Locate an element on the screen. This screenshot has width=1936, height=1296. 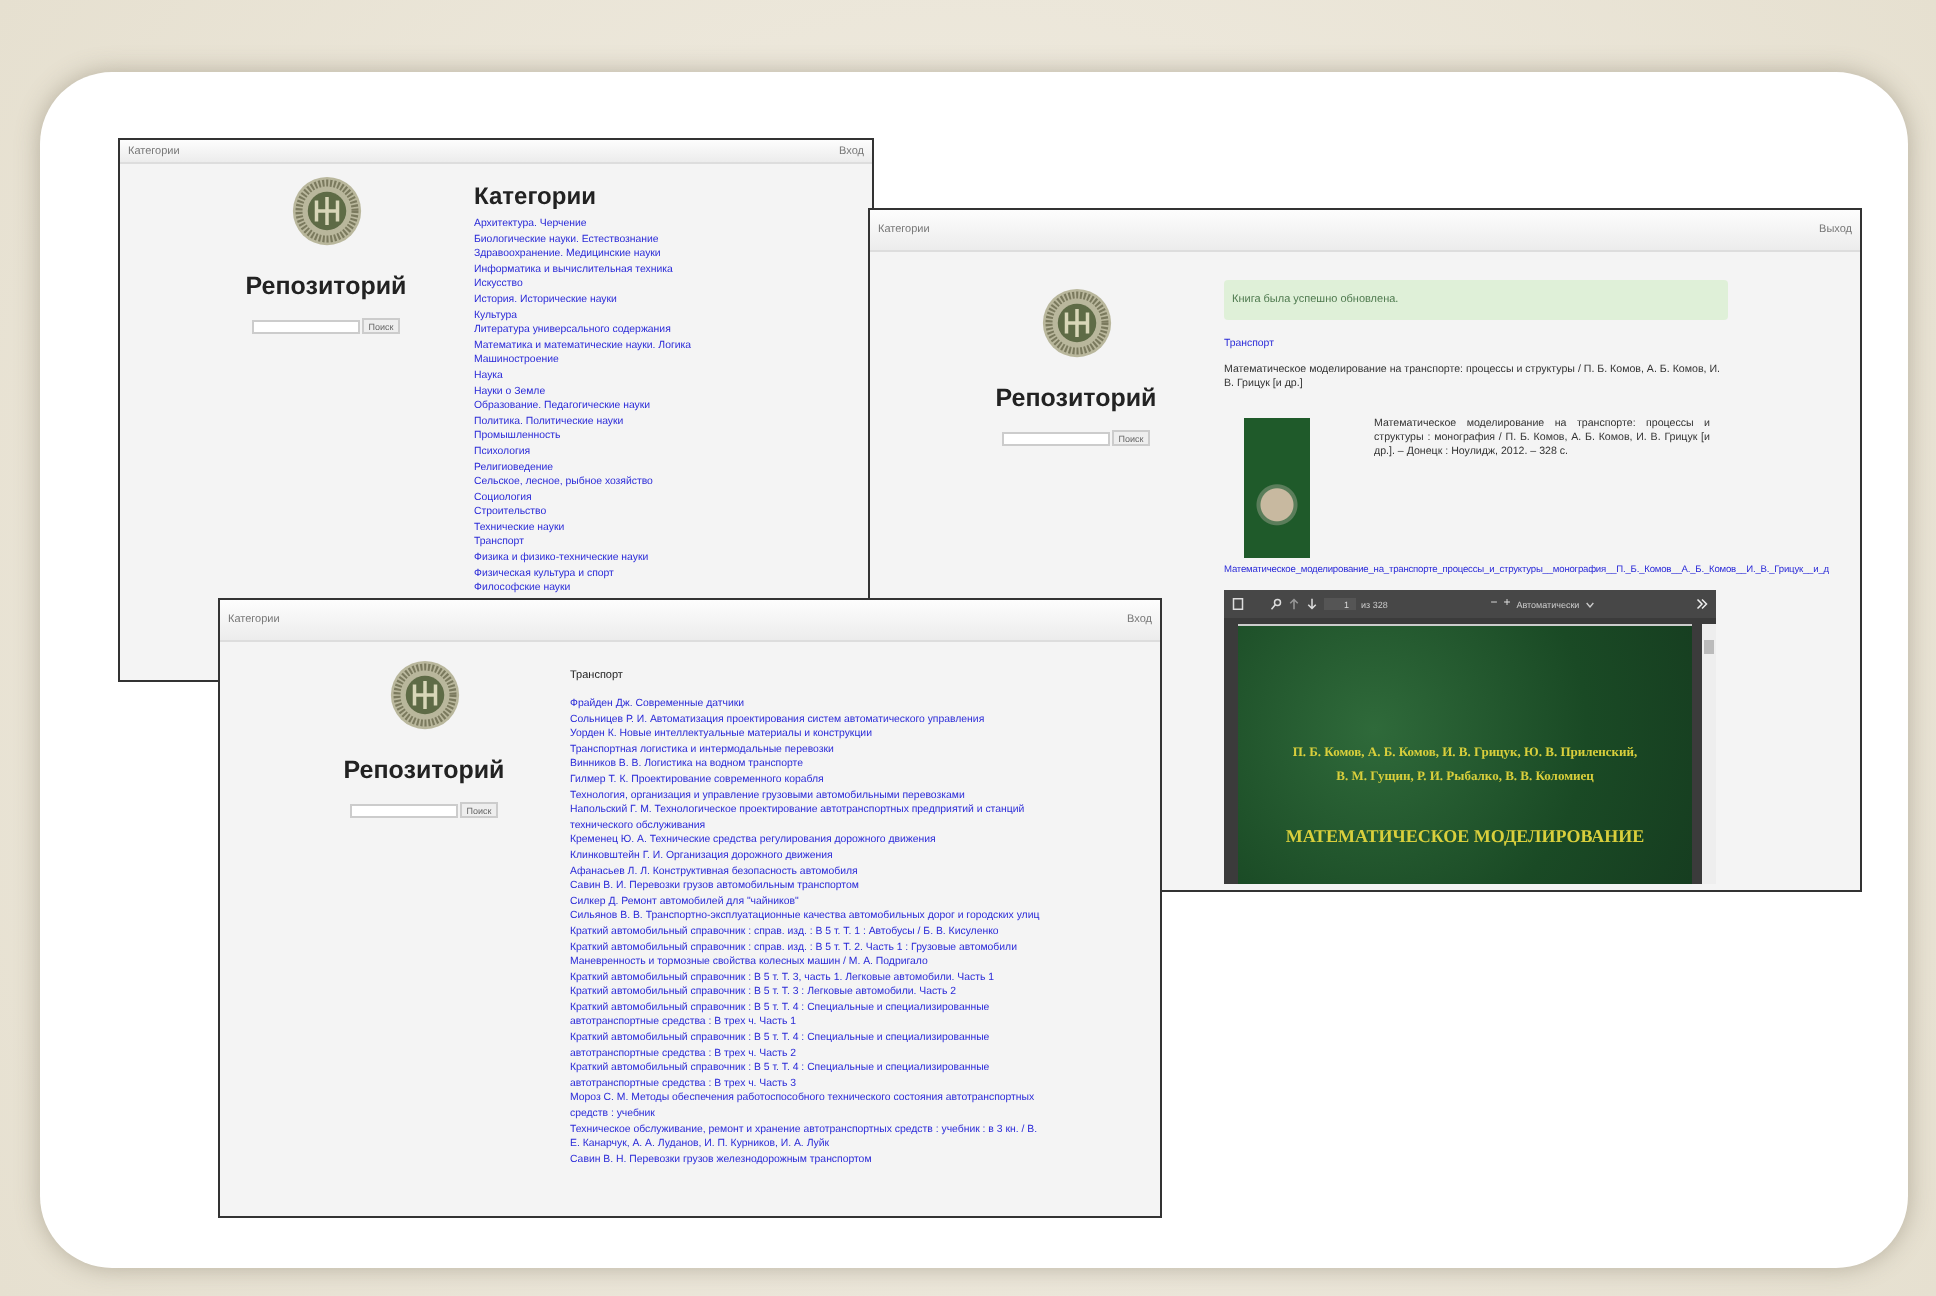
book-cover-image is located at coordinates (1277, 487).